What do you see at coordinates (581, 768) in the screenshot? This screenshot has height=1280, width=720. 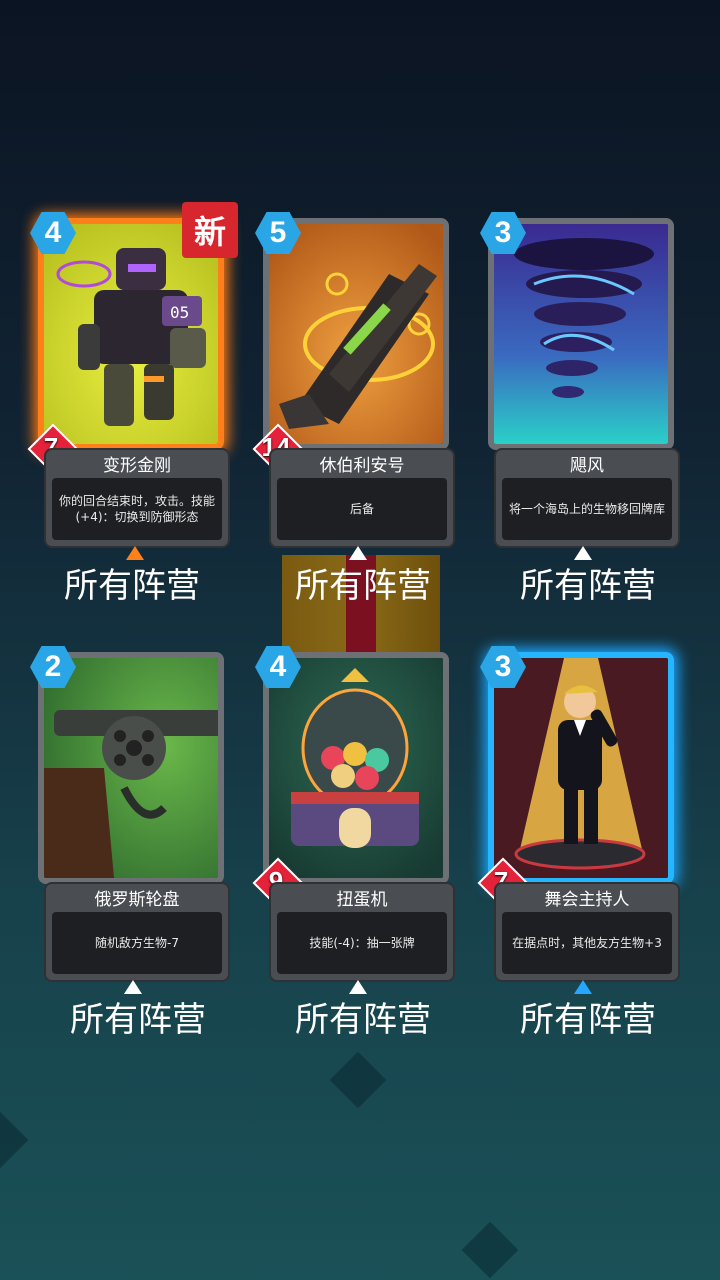 I see `host-art` at bounding box center [581, 768].